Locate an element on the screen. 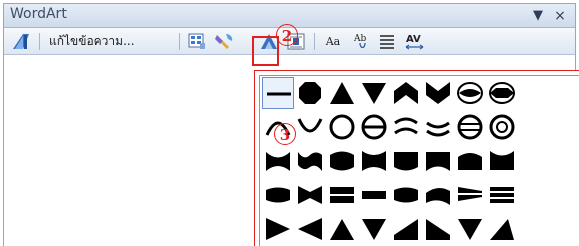 This screenshot has height=246, width=579. vertical-text-glyph: Ab is located at coordinates (359, 39).